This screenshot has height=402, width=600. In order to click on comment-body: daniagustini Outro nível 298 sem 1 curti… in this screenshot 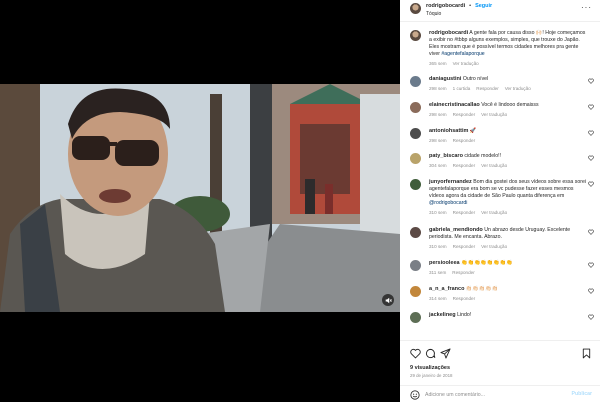, I will do `click(508, 84)`.